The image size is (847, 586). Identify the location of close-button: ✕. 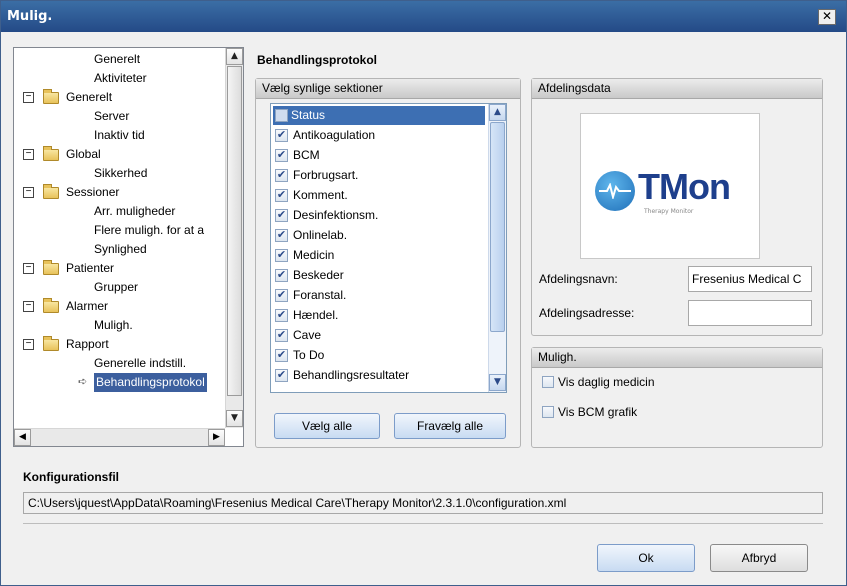
(827, 17).